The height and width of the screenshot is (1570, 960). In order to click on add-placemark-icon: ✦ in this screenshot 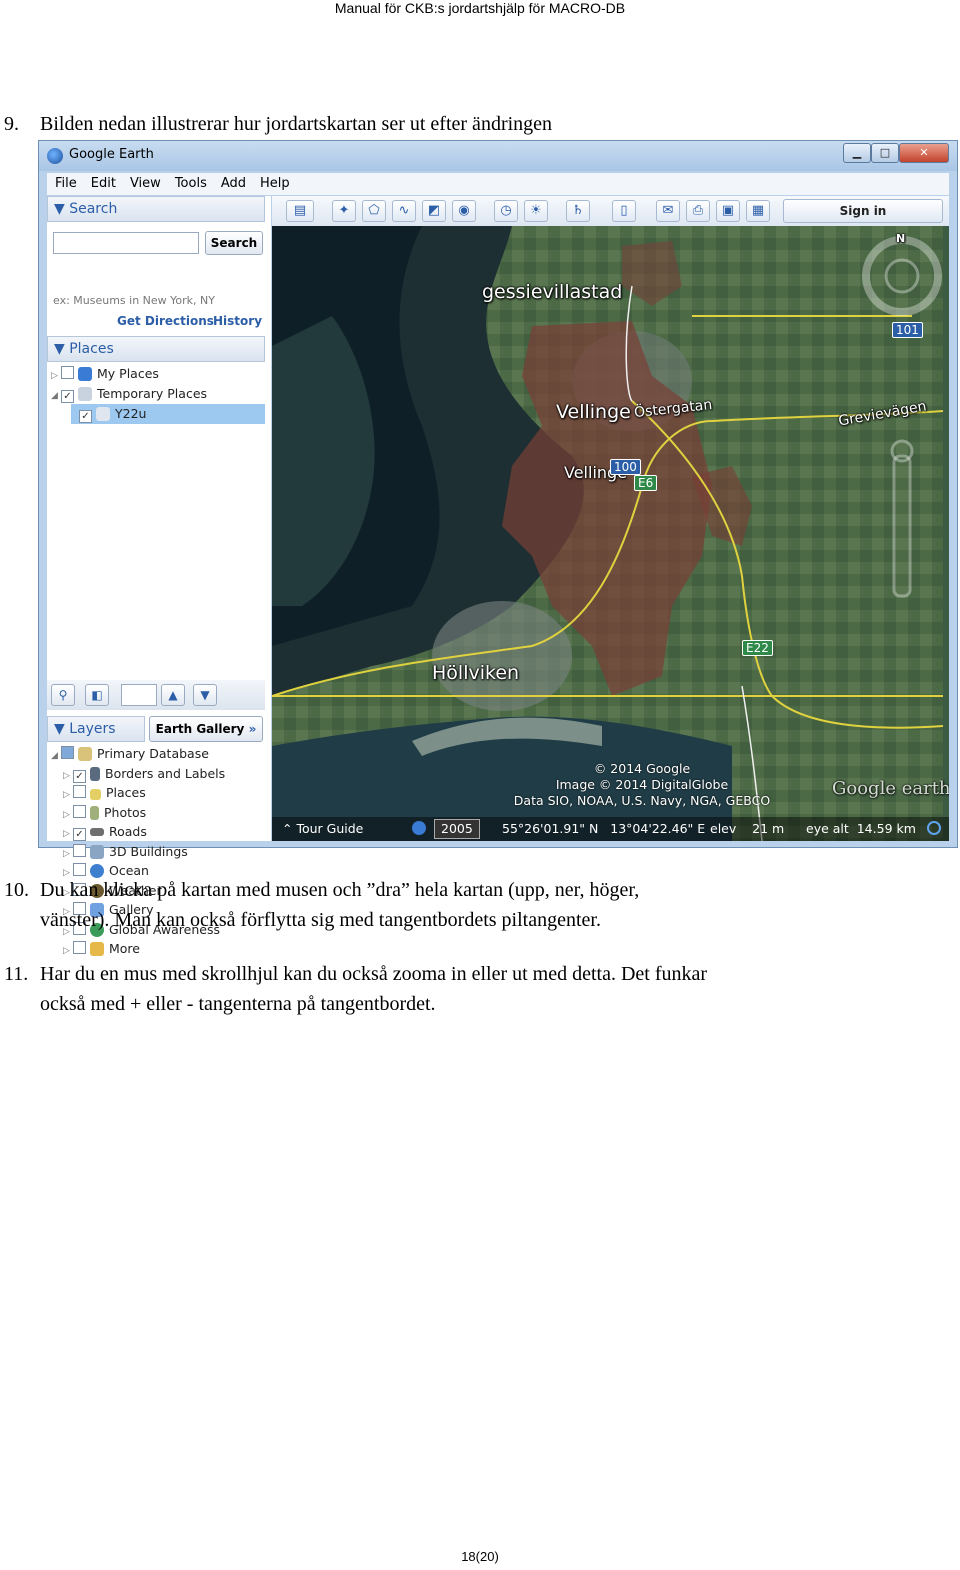, I will do `click(344, 211)`.